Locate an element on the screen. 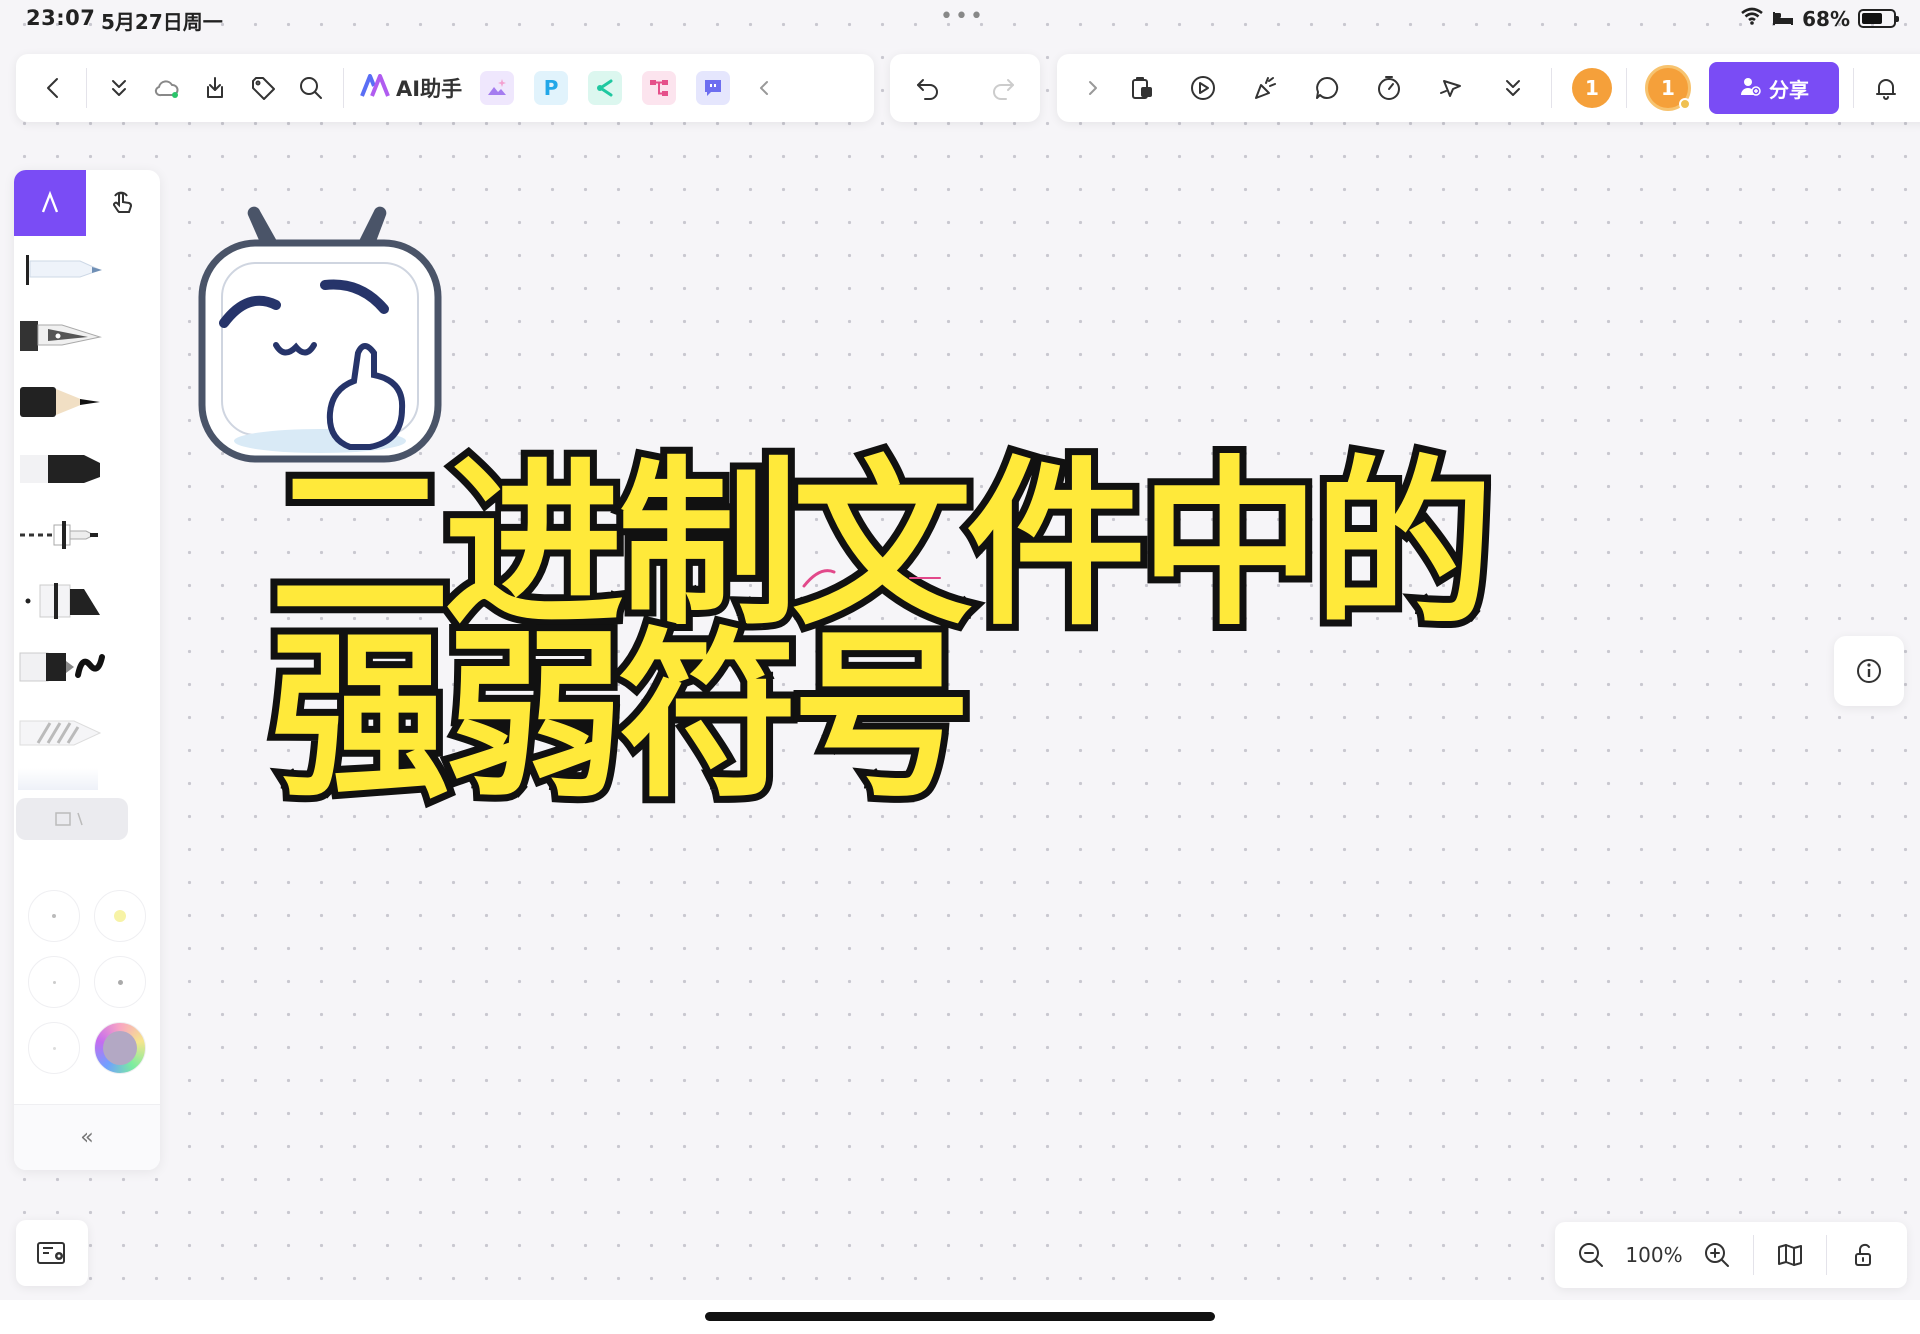 The width and height of the screenshot is (1920, 1334). timer-icon is located at coordinates (1389, 88).